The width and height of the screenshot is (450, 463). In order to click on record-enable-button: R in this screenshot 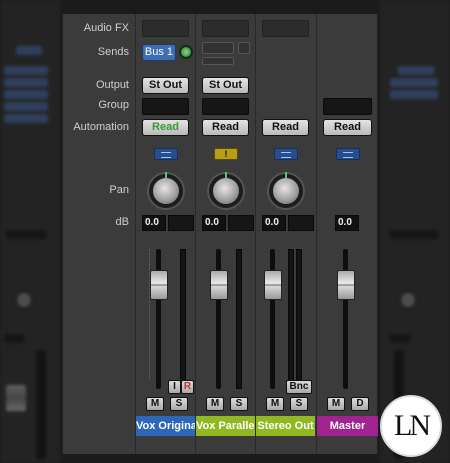, I will do `click(187, 387)`.